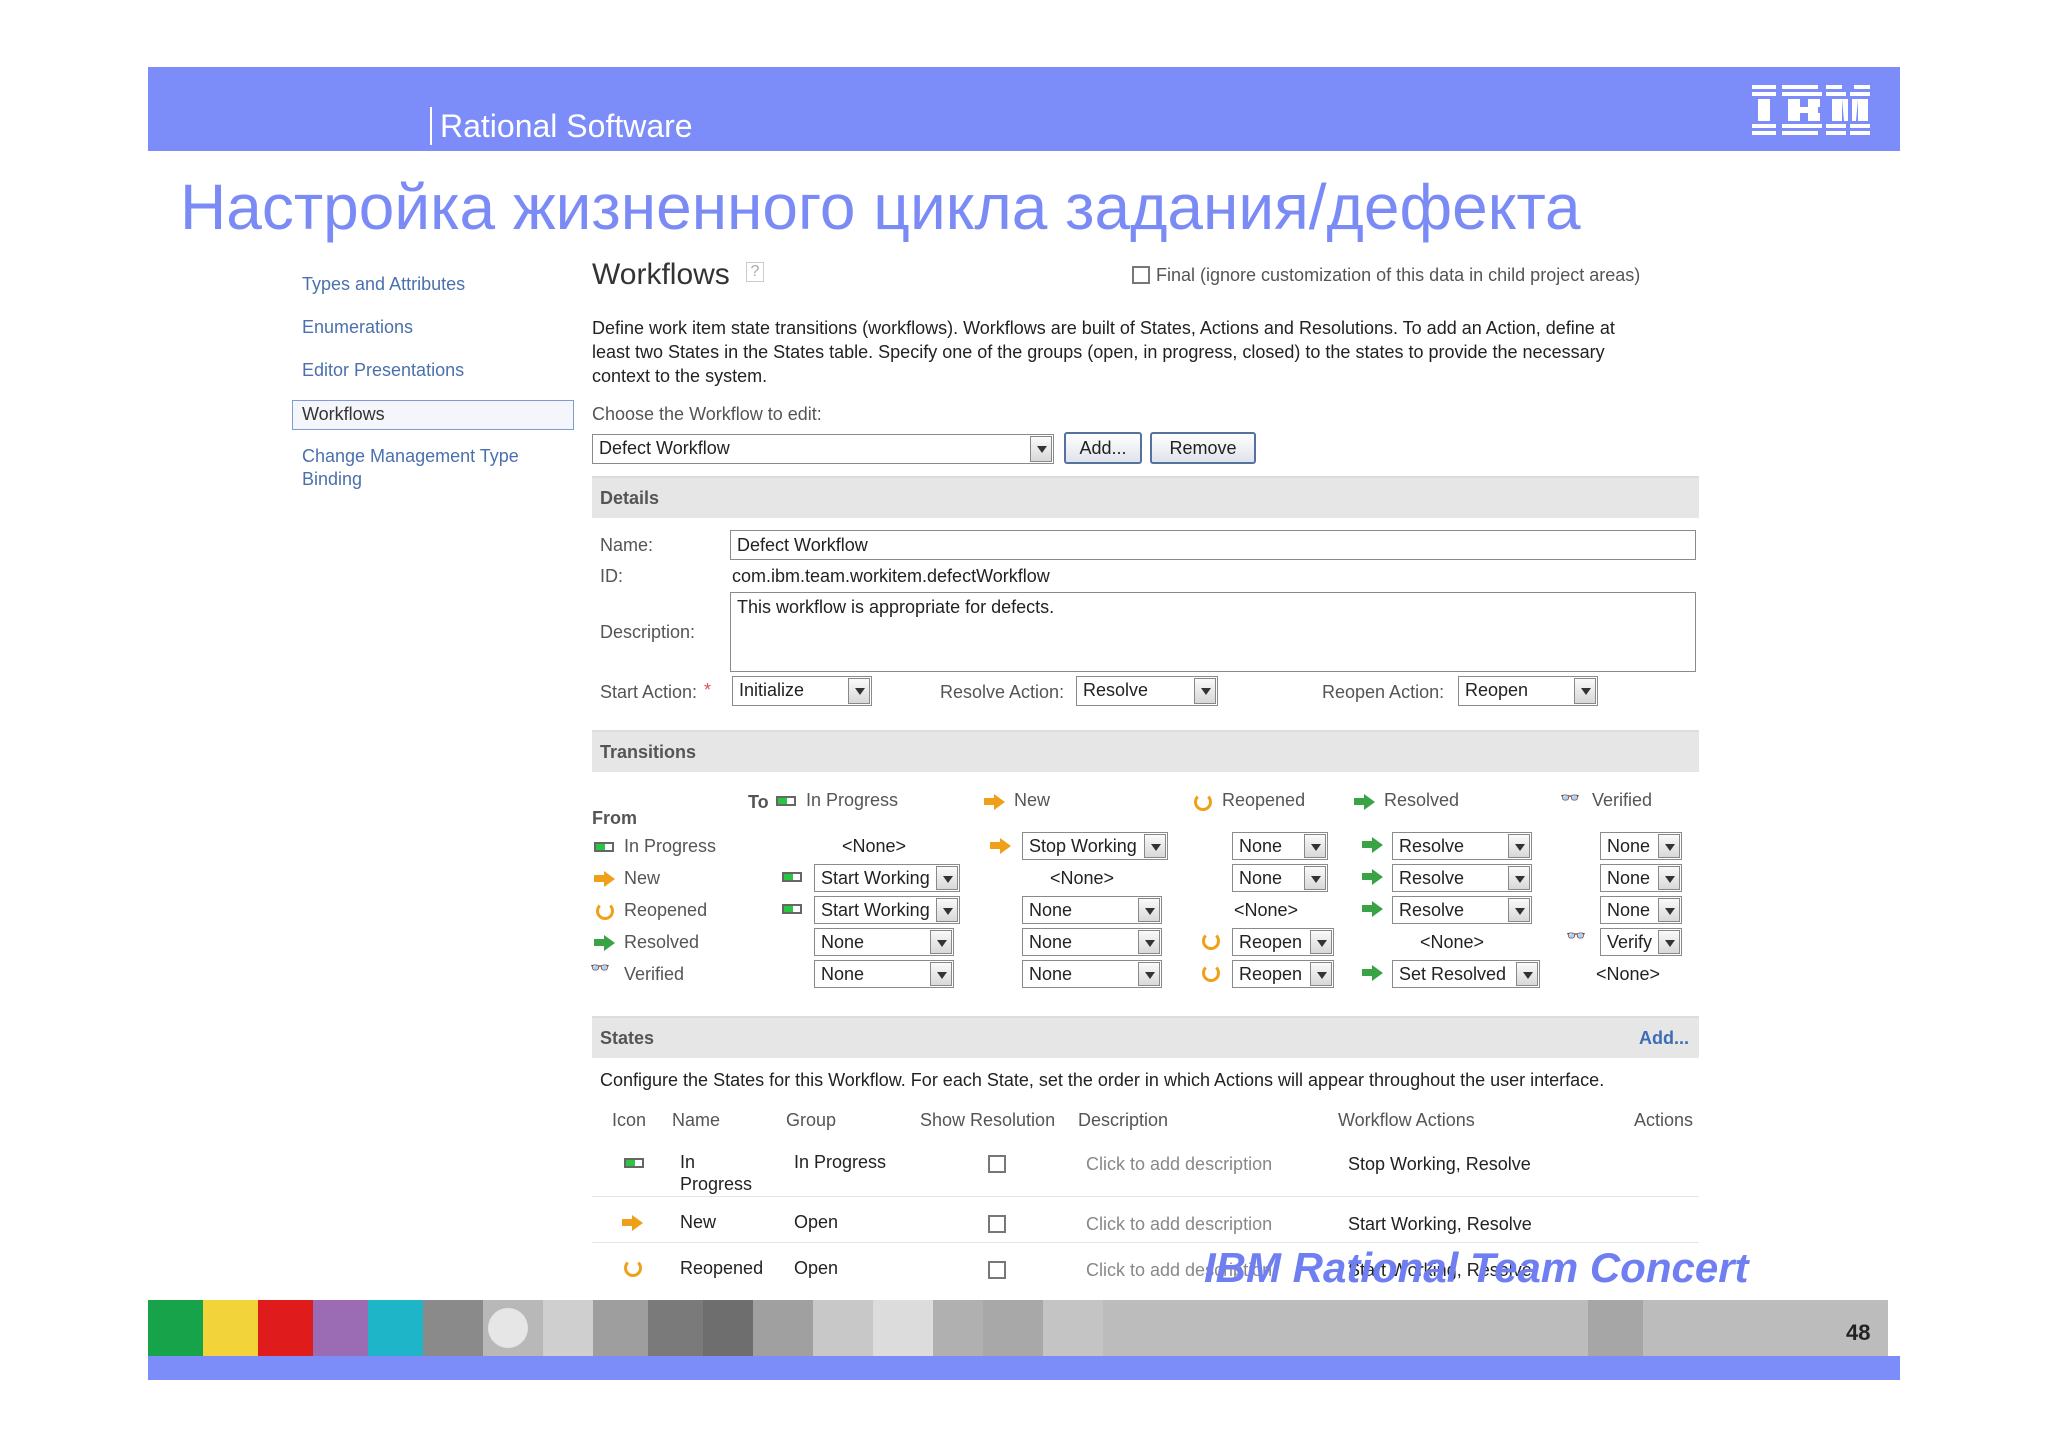  What do you see at coordinates (670, 846) in the screenshot?
I see `row-from-in-progress: In Progress` at bounding box center [670, 846].